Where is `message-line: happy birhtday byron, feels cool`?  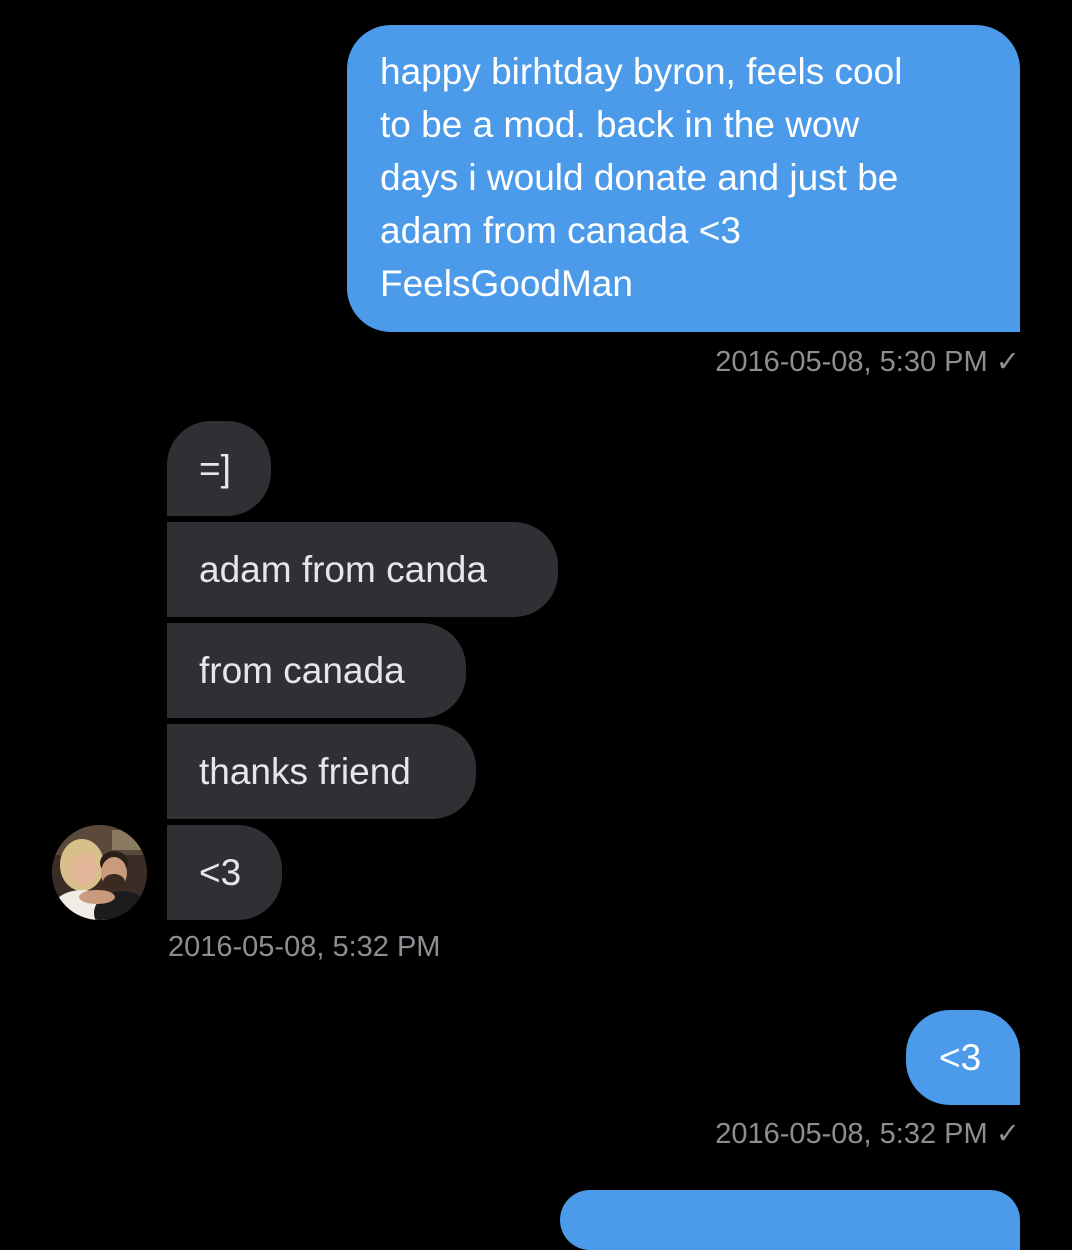
message-line: happy birhtday byron, feels cool is located at coordinates (641, 71).